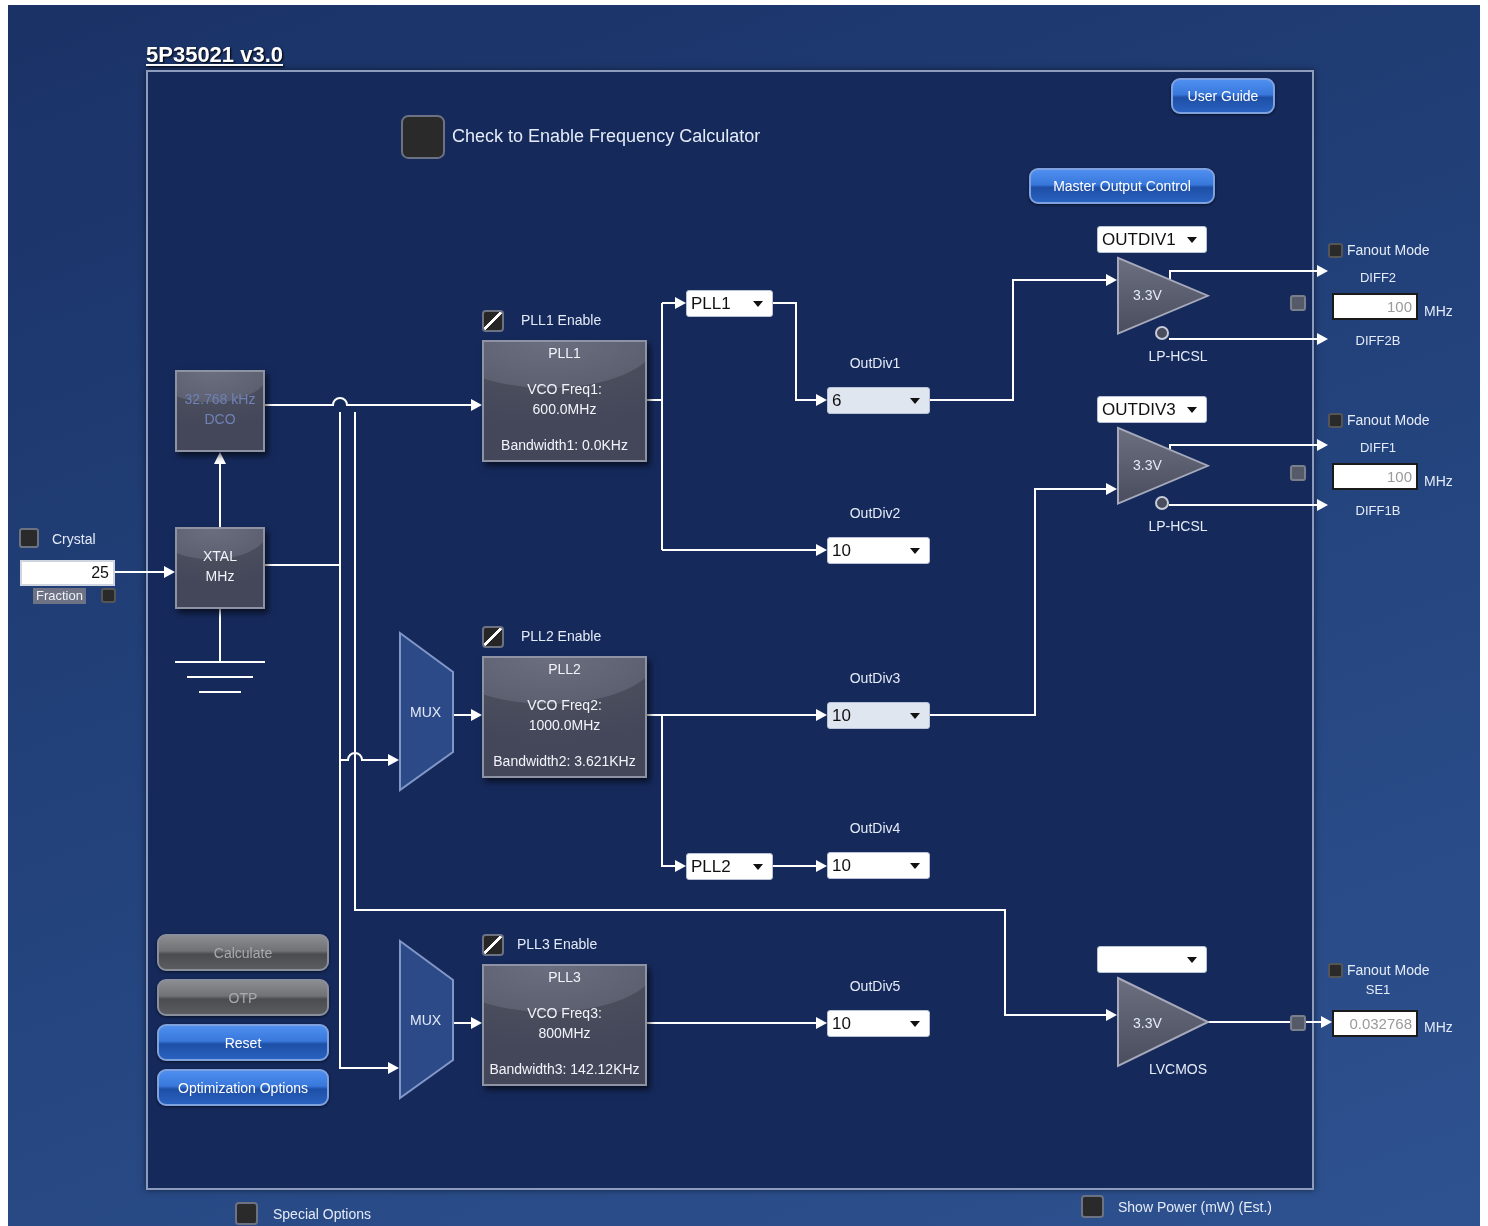  Describe the element at coordinates (875, 986) in the screenshot. I see `output-divider-label: OutDiv5` at that location.